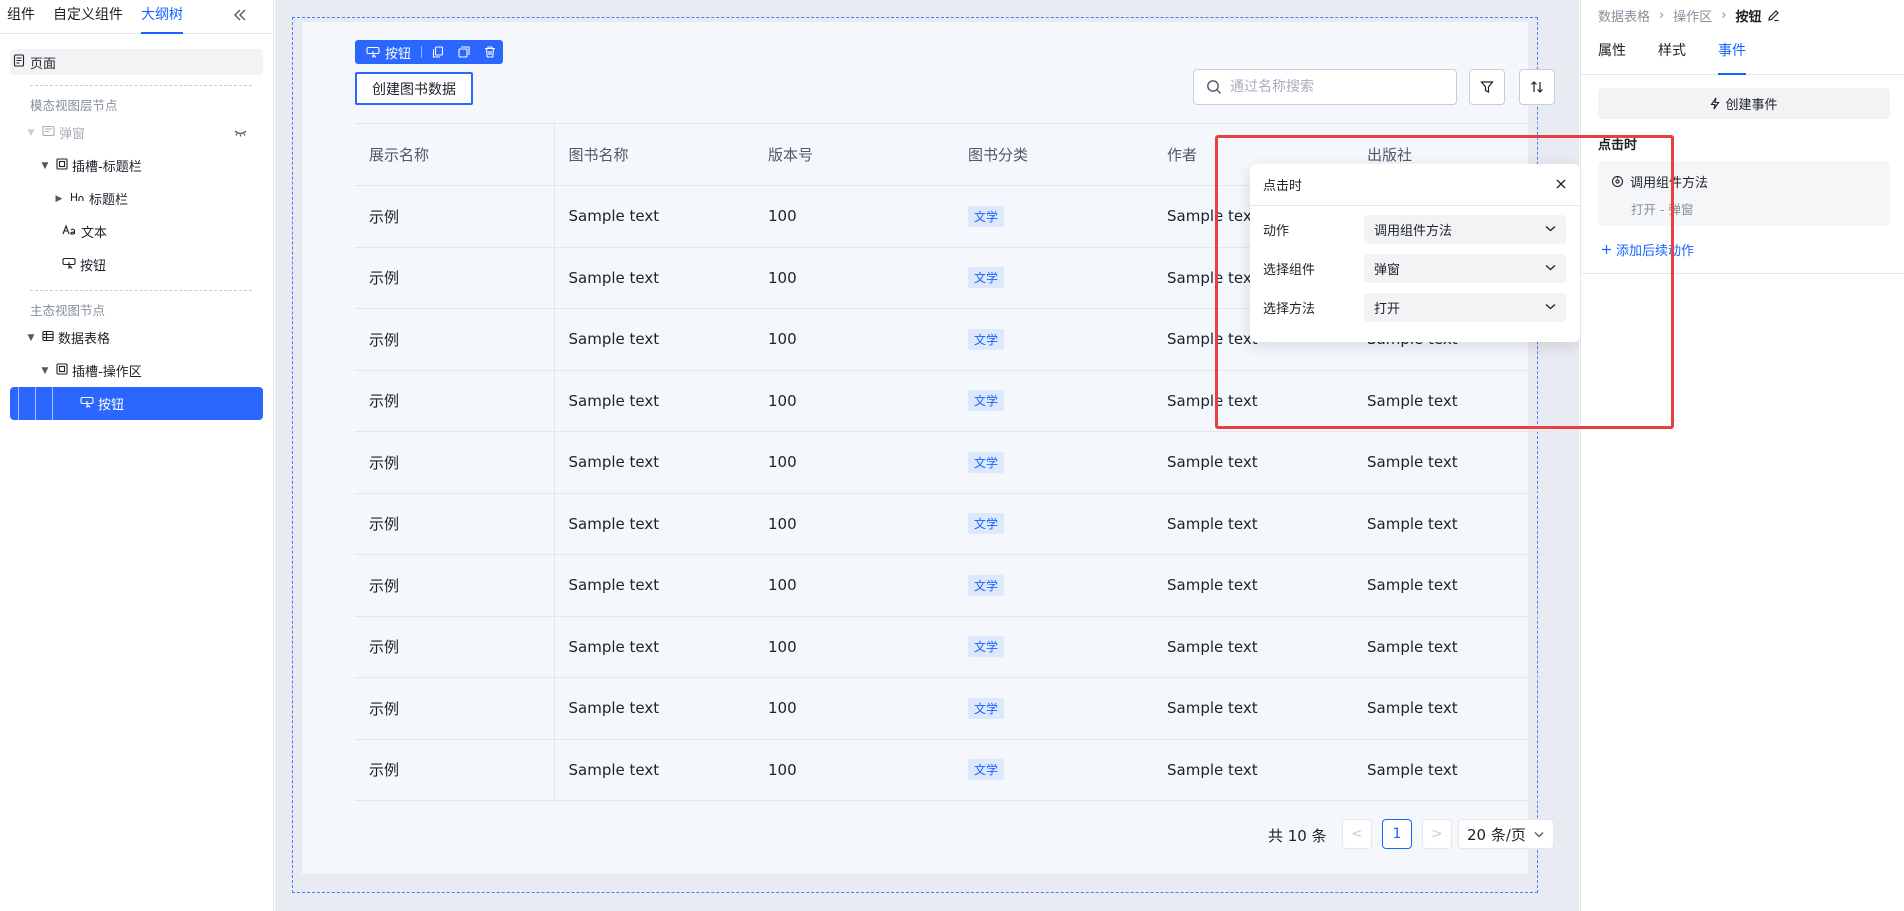 This screenshot has height=911, width=1904. What do you see at coordinates (1618, 145) in the screenshot?
I see `event-trigger-title: 点击时` at bounding box center [1618, 145].